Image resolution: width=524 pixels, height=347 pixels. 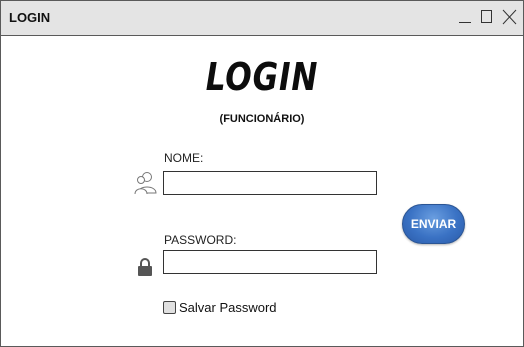 What do you see at coordinates (270, 183) in the screenshot?
I see `name-field` at bounding box center [270, 183].